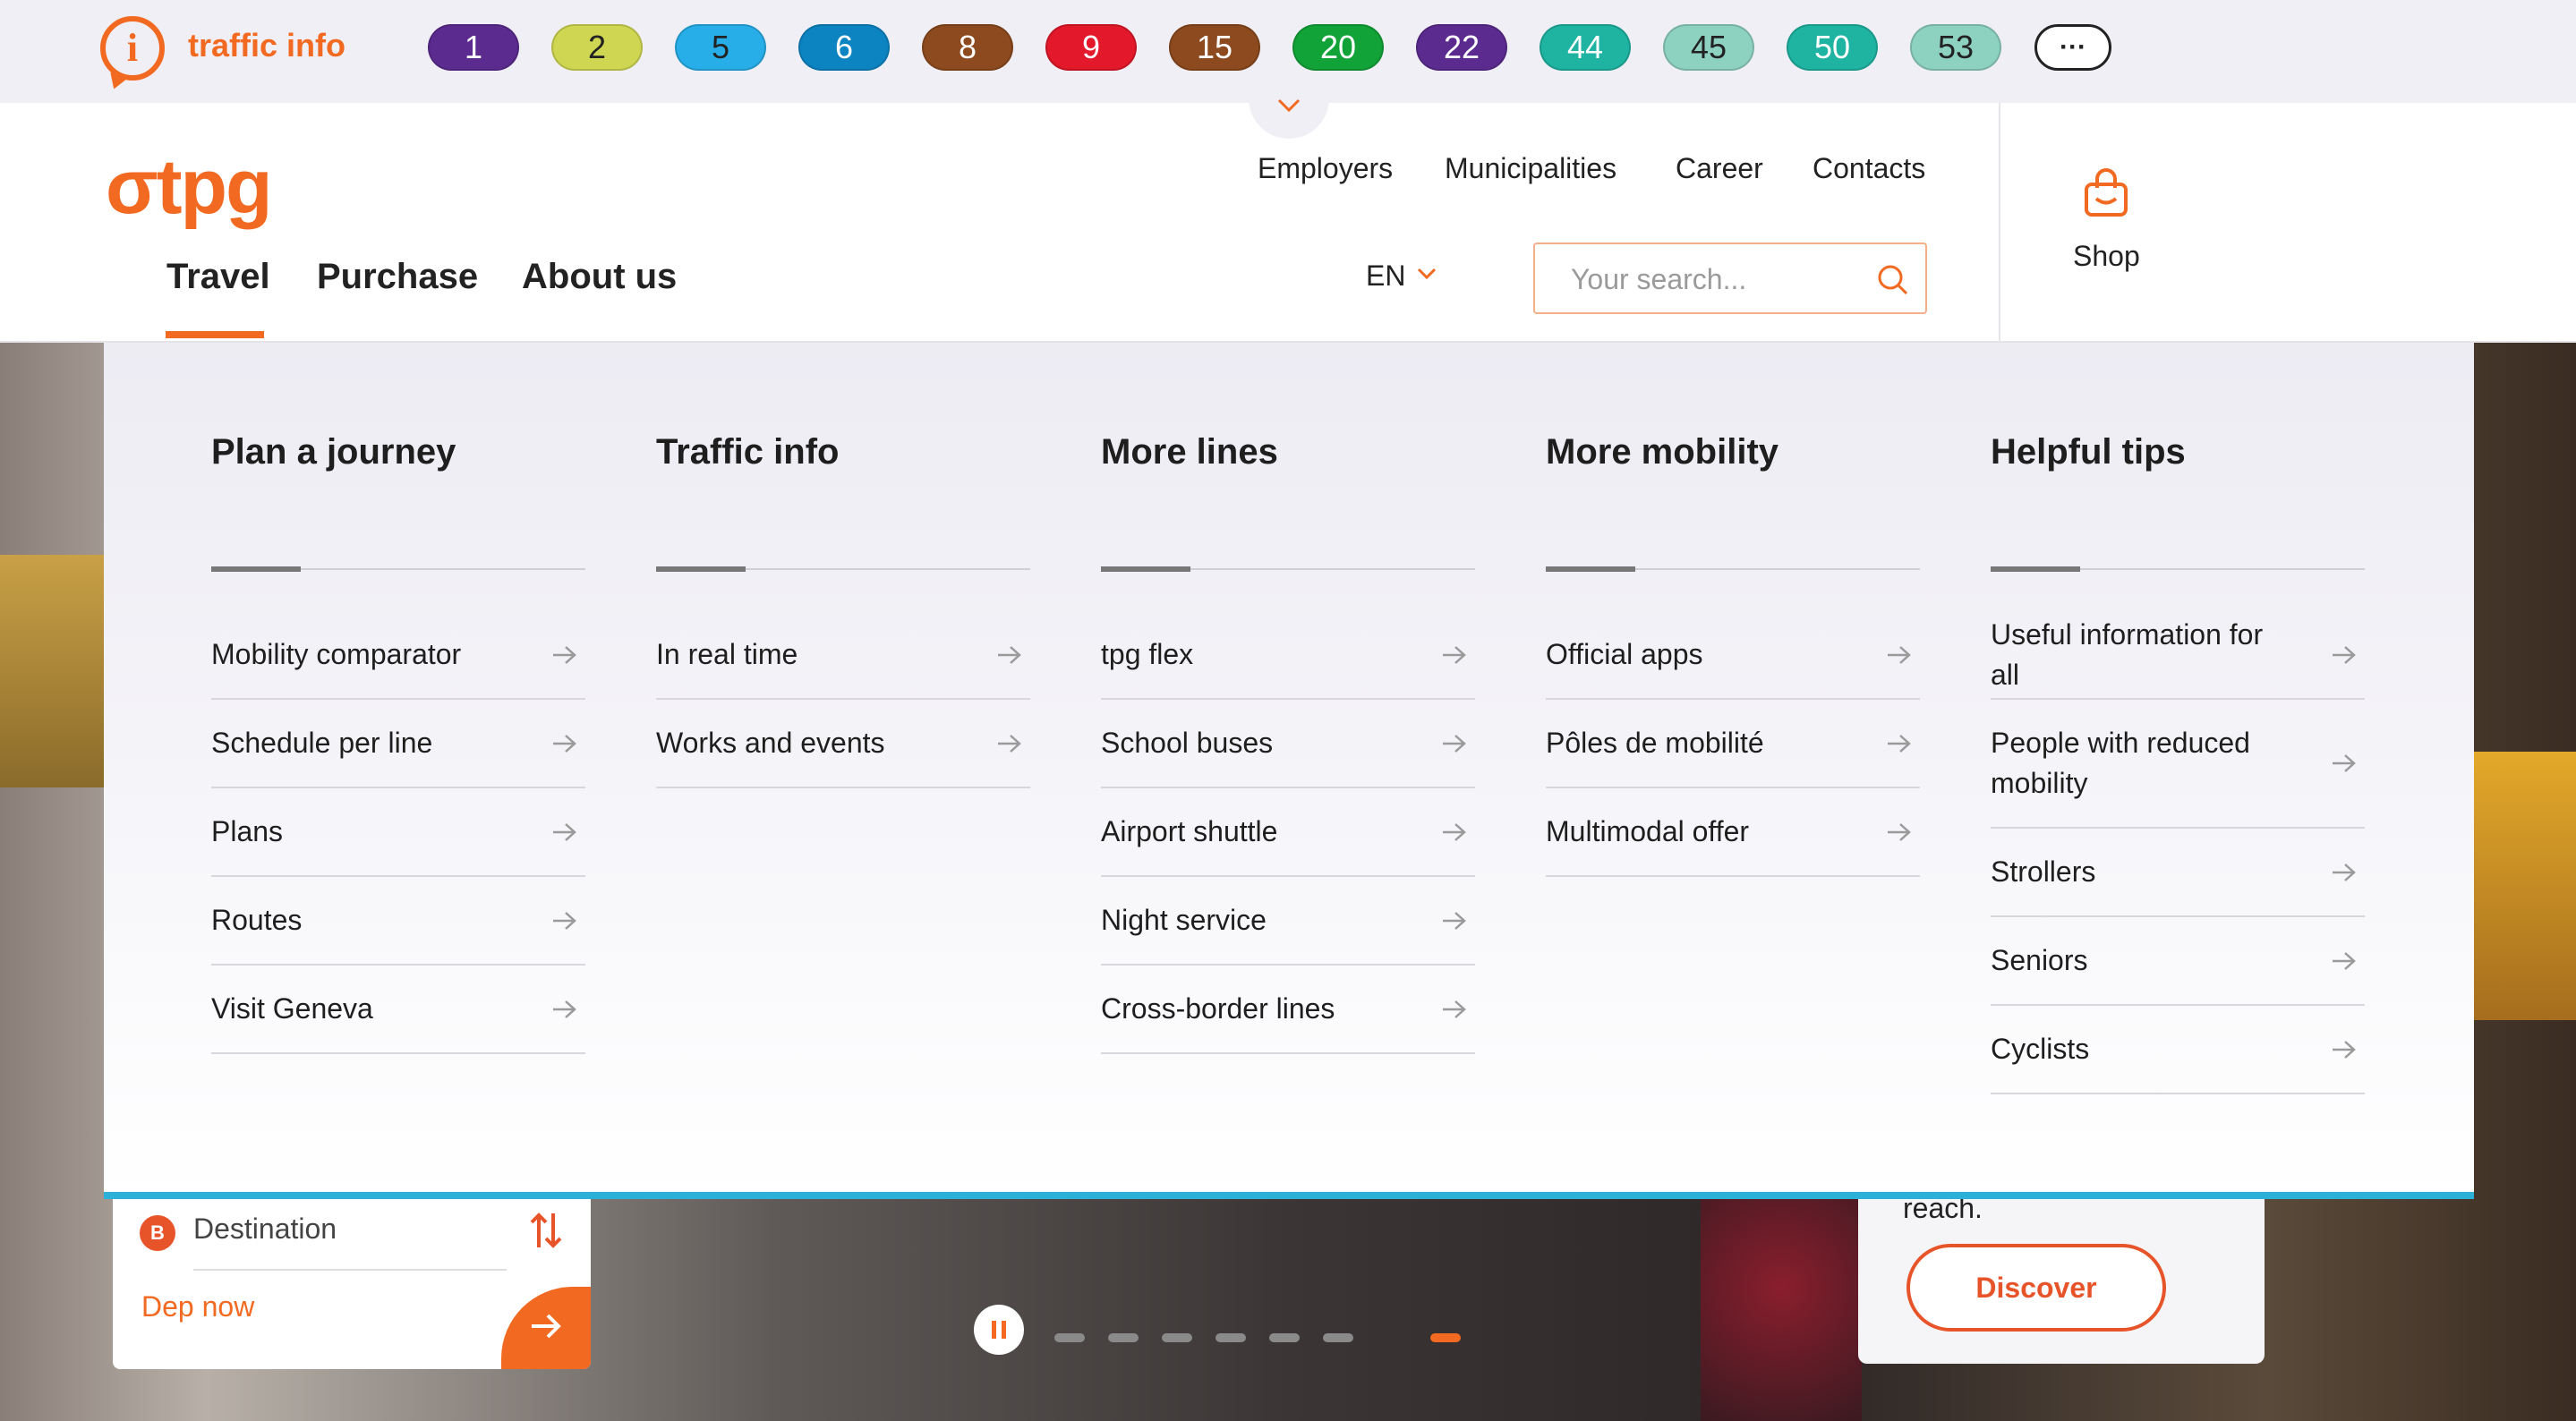 The image size is (2576, 1421). What do you see at coordinates (1832, 47) in the screenshot?
I see `line-50-badge: 50` at bounding box center [1832, 47].